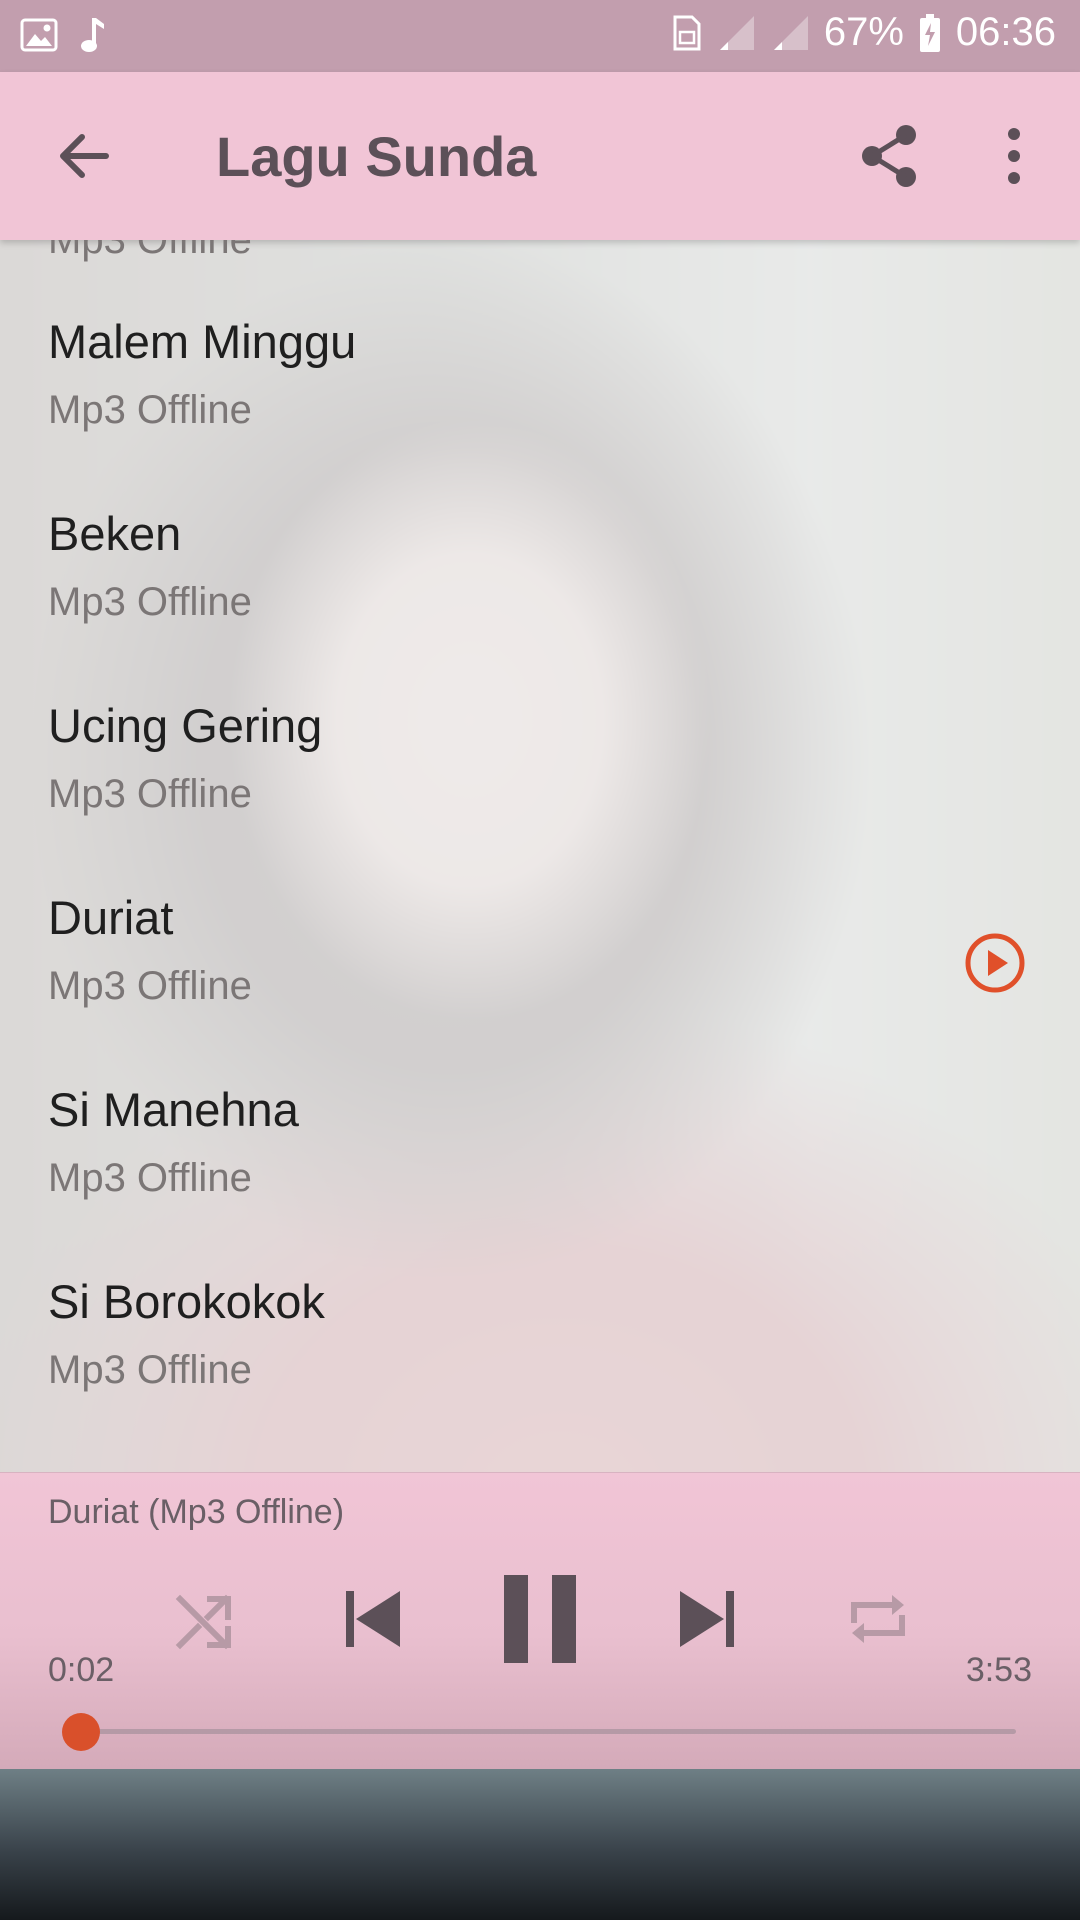  Describe the element at coordinates (540, 1290) in the screenshot. I see `list-item: Si Borokokok Mp3 Offline` at that location.